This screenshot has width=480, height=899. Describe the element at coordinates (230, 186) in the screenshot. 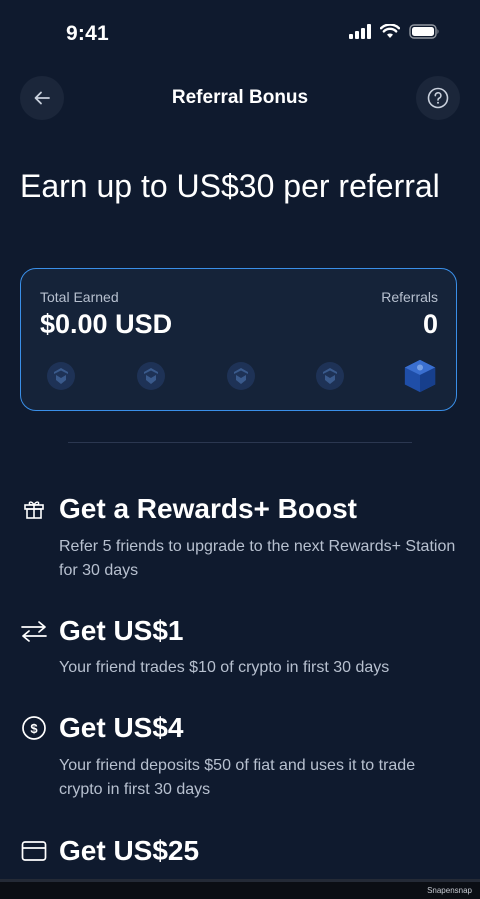

I see `headline: Earn up to US$30 per referral` at that location.